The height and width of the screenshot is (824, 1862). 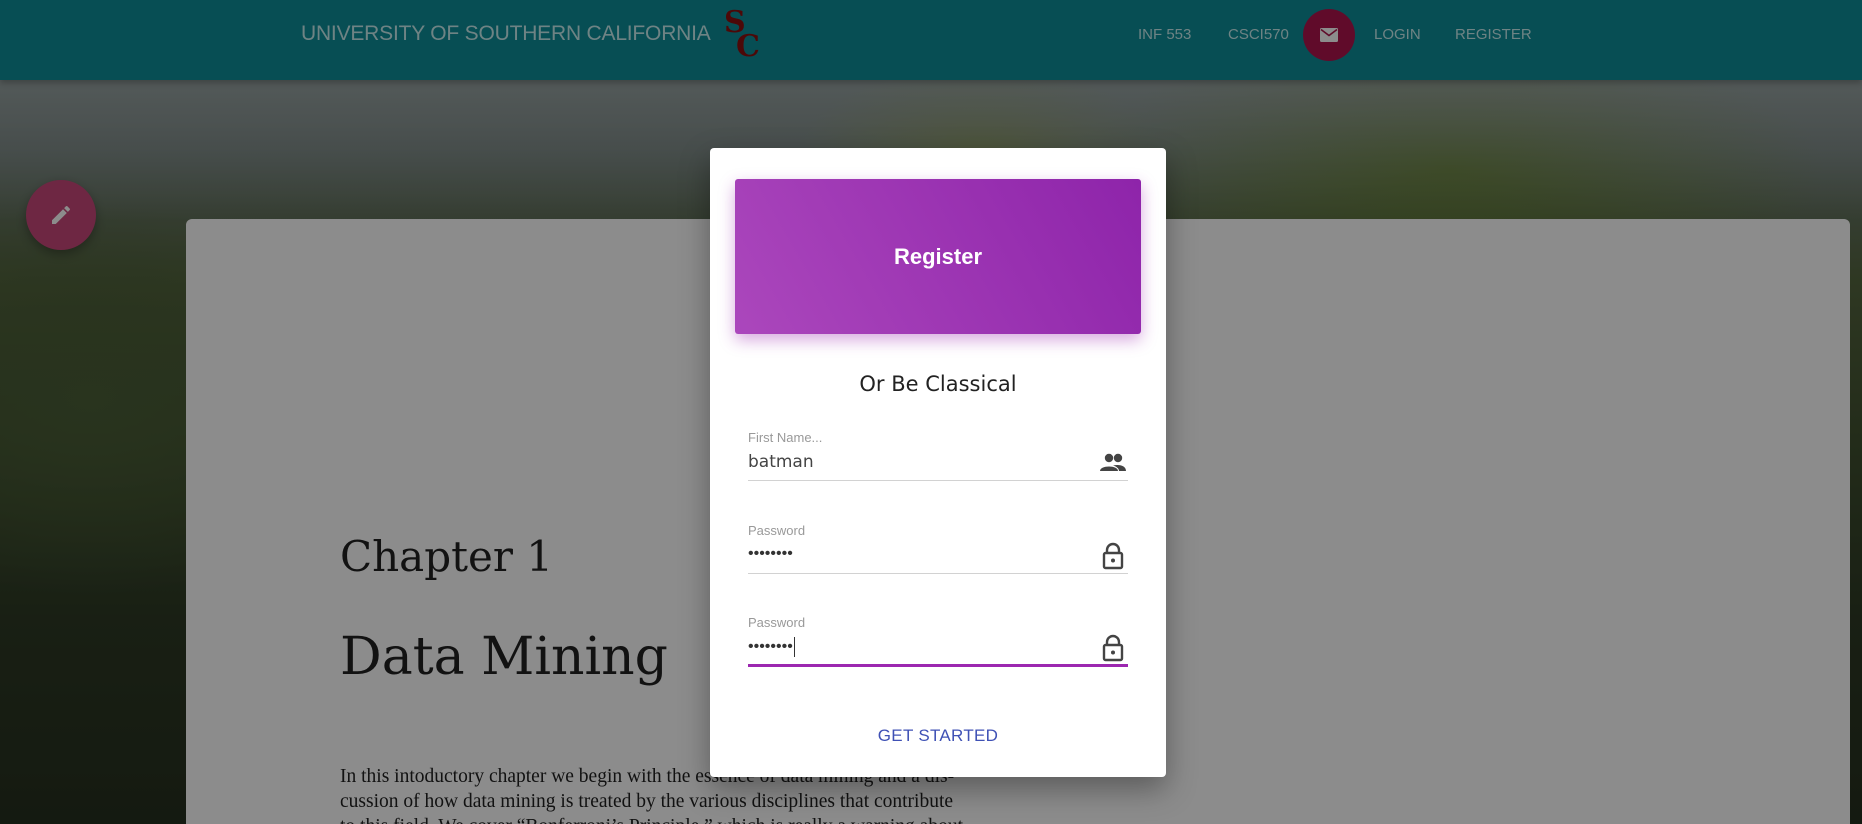 I want to click on password-value: ••••••••, so click(x=770, y=554).